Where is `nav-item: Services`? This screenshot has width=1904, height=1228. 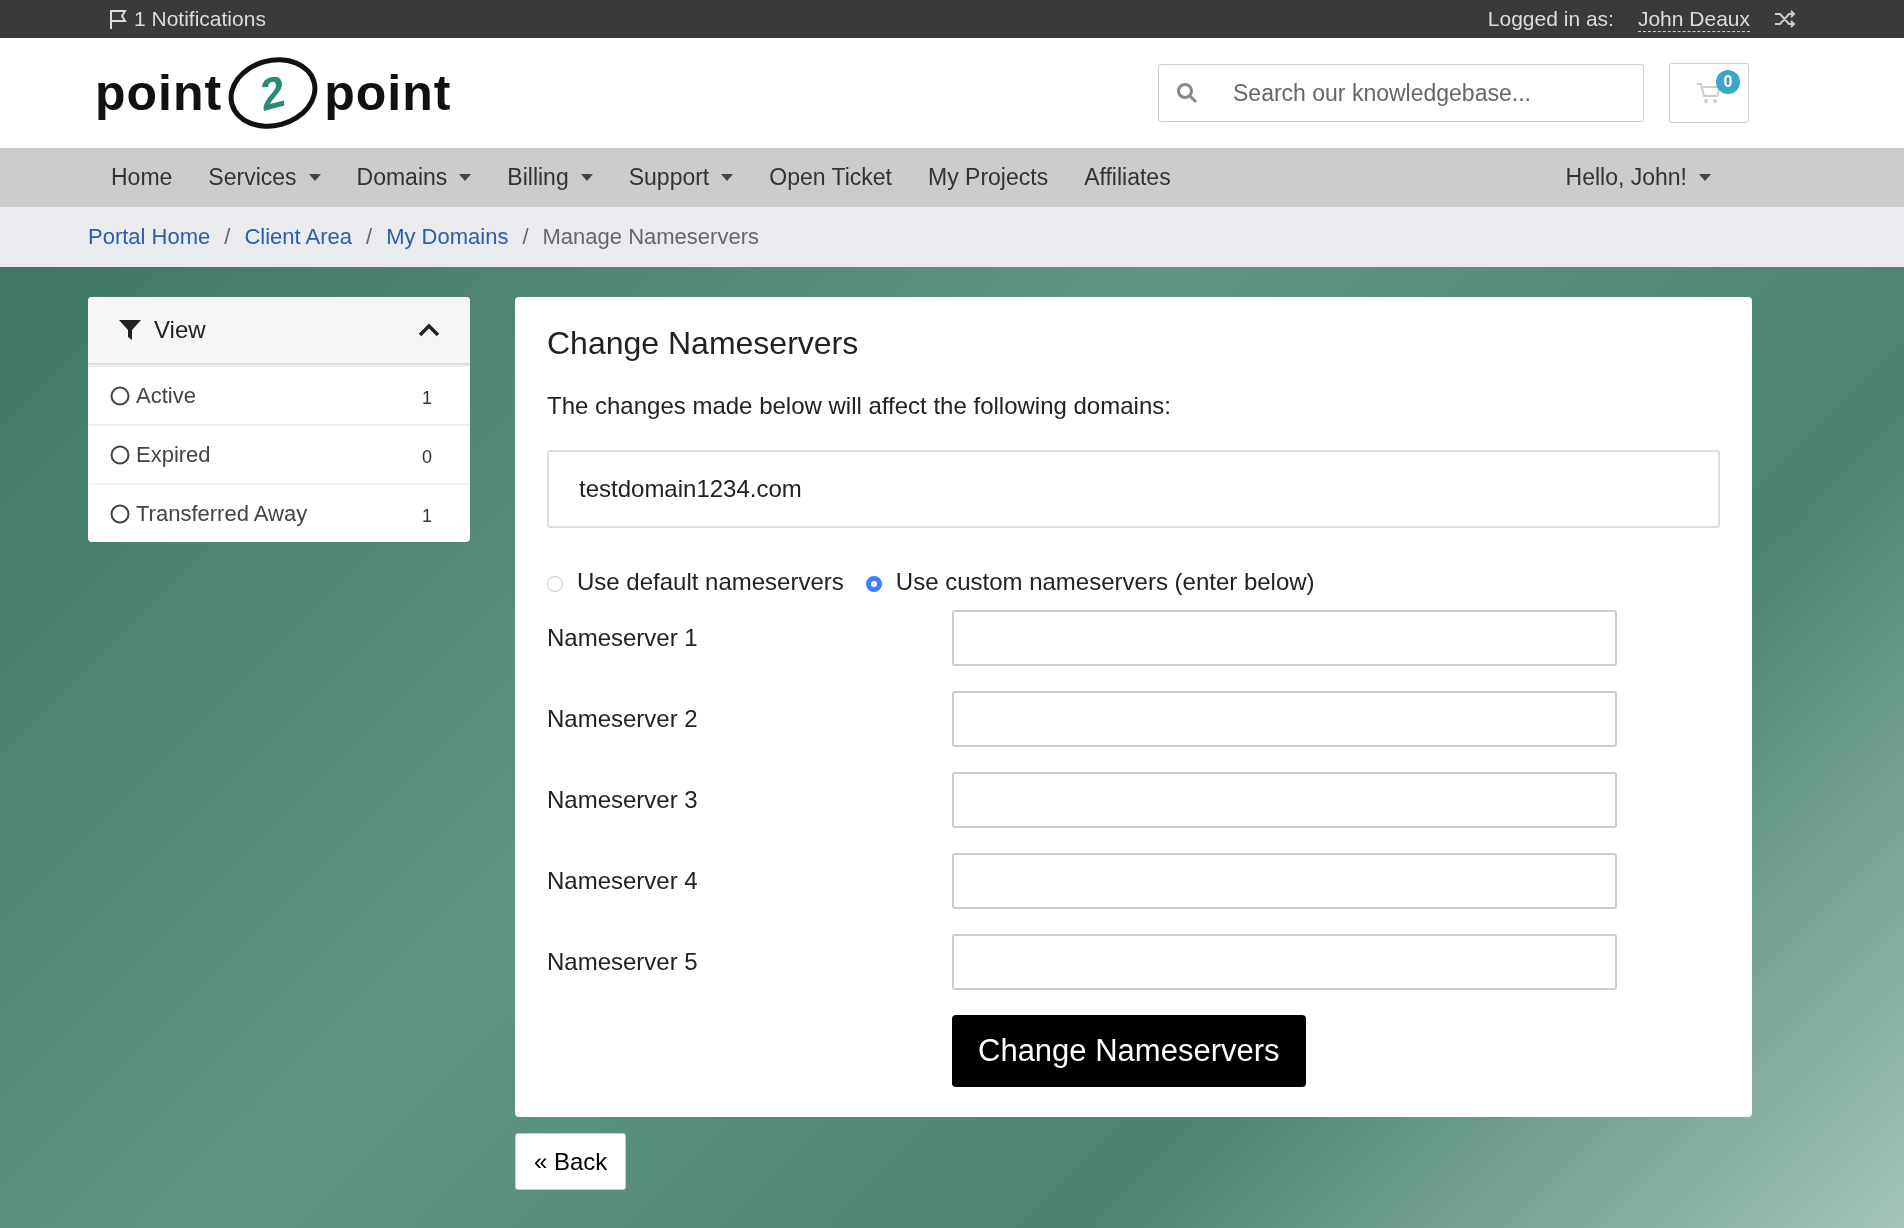
nav-item: Services is located at coordinates (264, 177).